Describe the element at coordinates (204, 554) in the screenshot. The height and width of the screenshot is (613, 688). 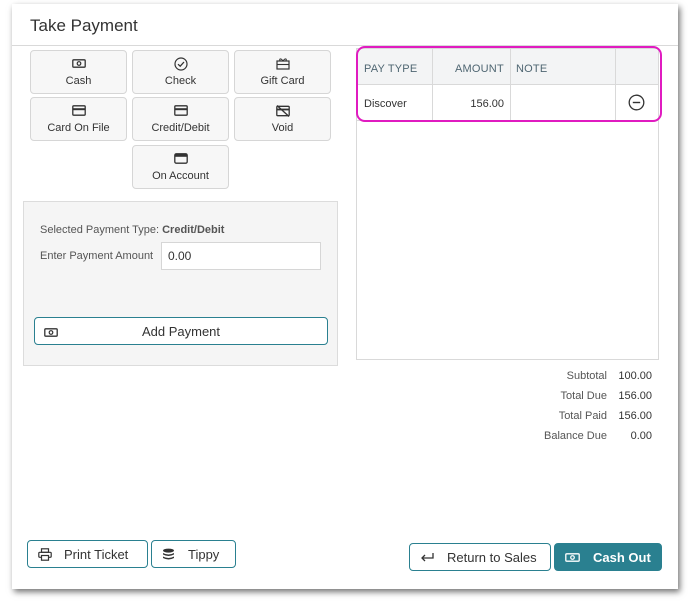
I see `tippy-label: Tippy` at that location.